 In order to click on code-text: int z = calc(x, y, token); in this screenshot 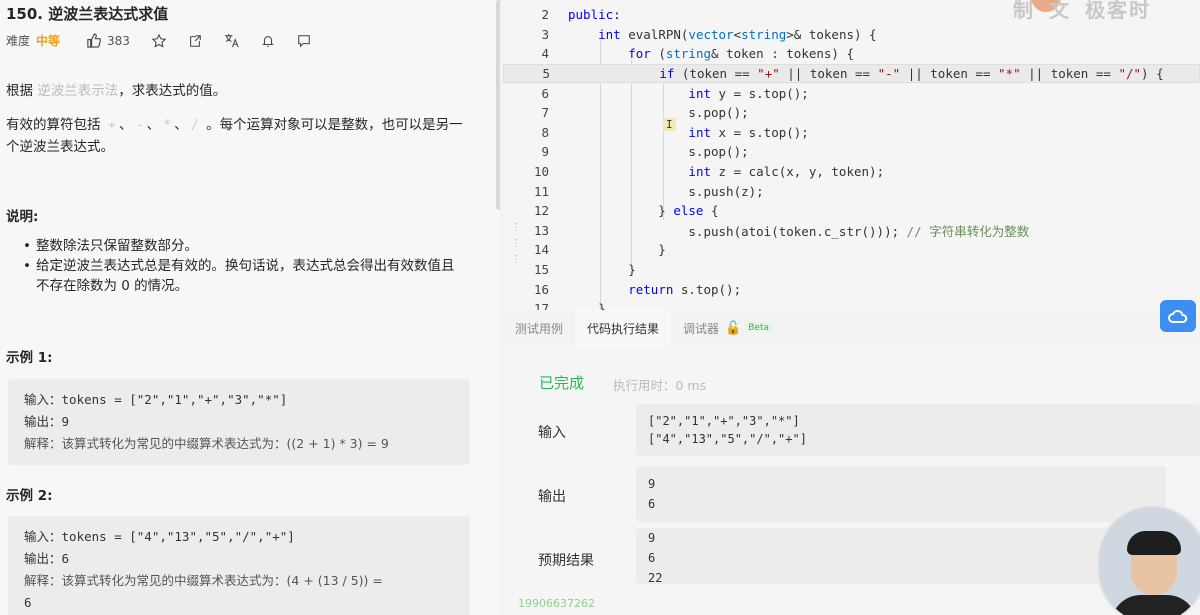, I will do `click(786, 172)`.